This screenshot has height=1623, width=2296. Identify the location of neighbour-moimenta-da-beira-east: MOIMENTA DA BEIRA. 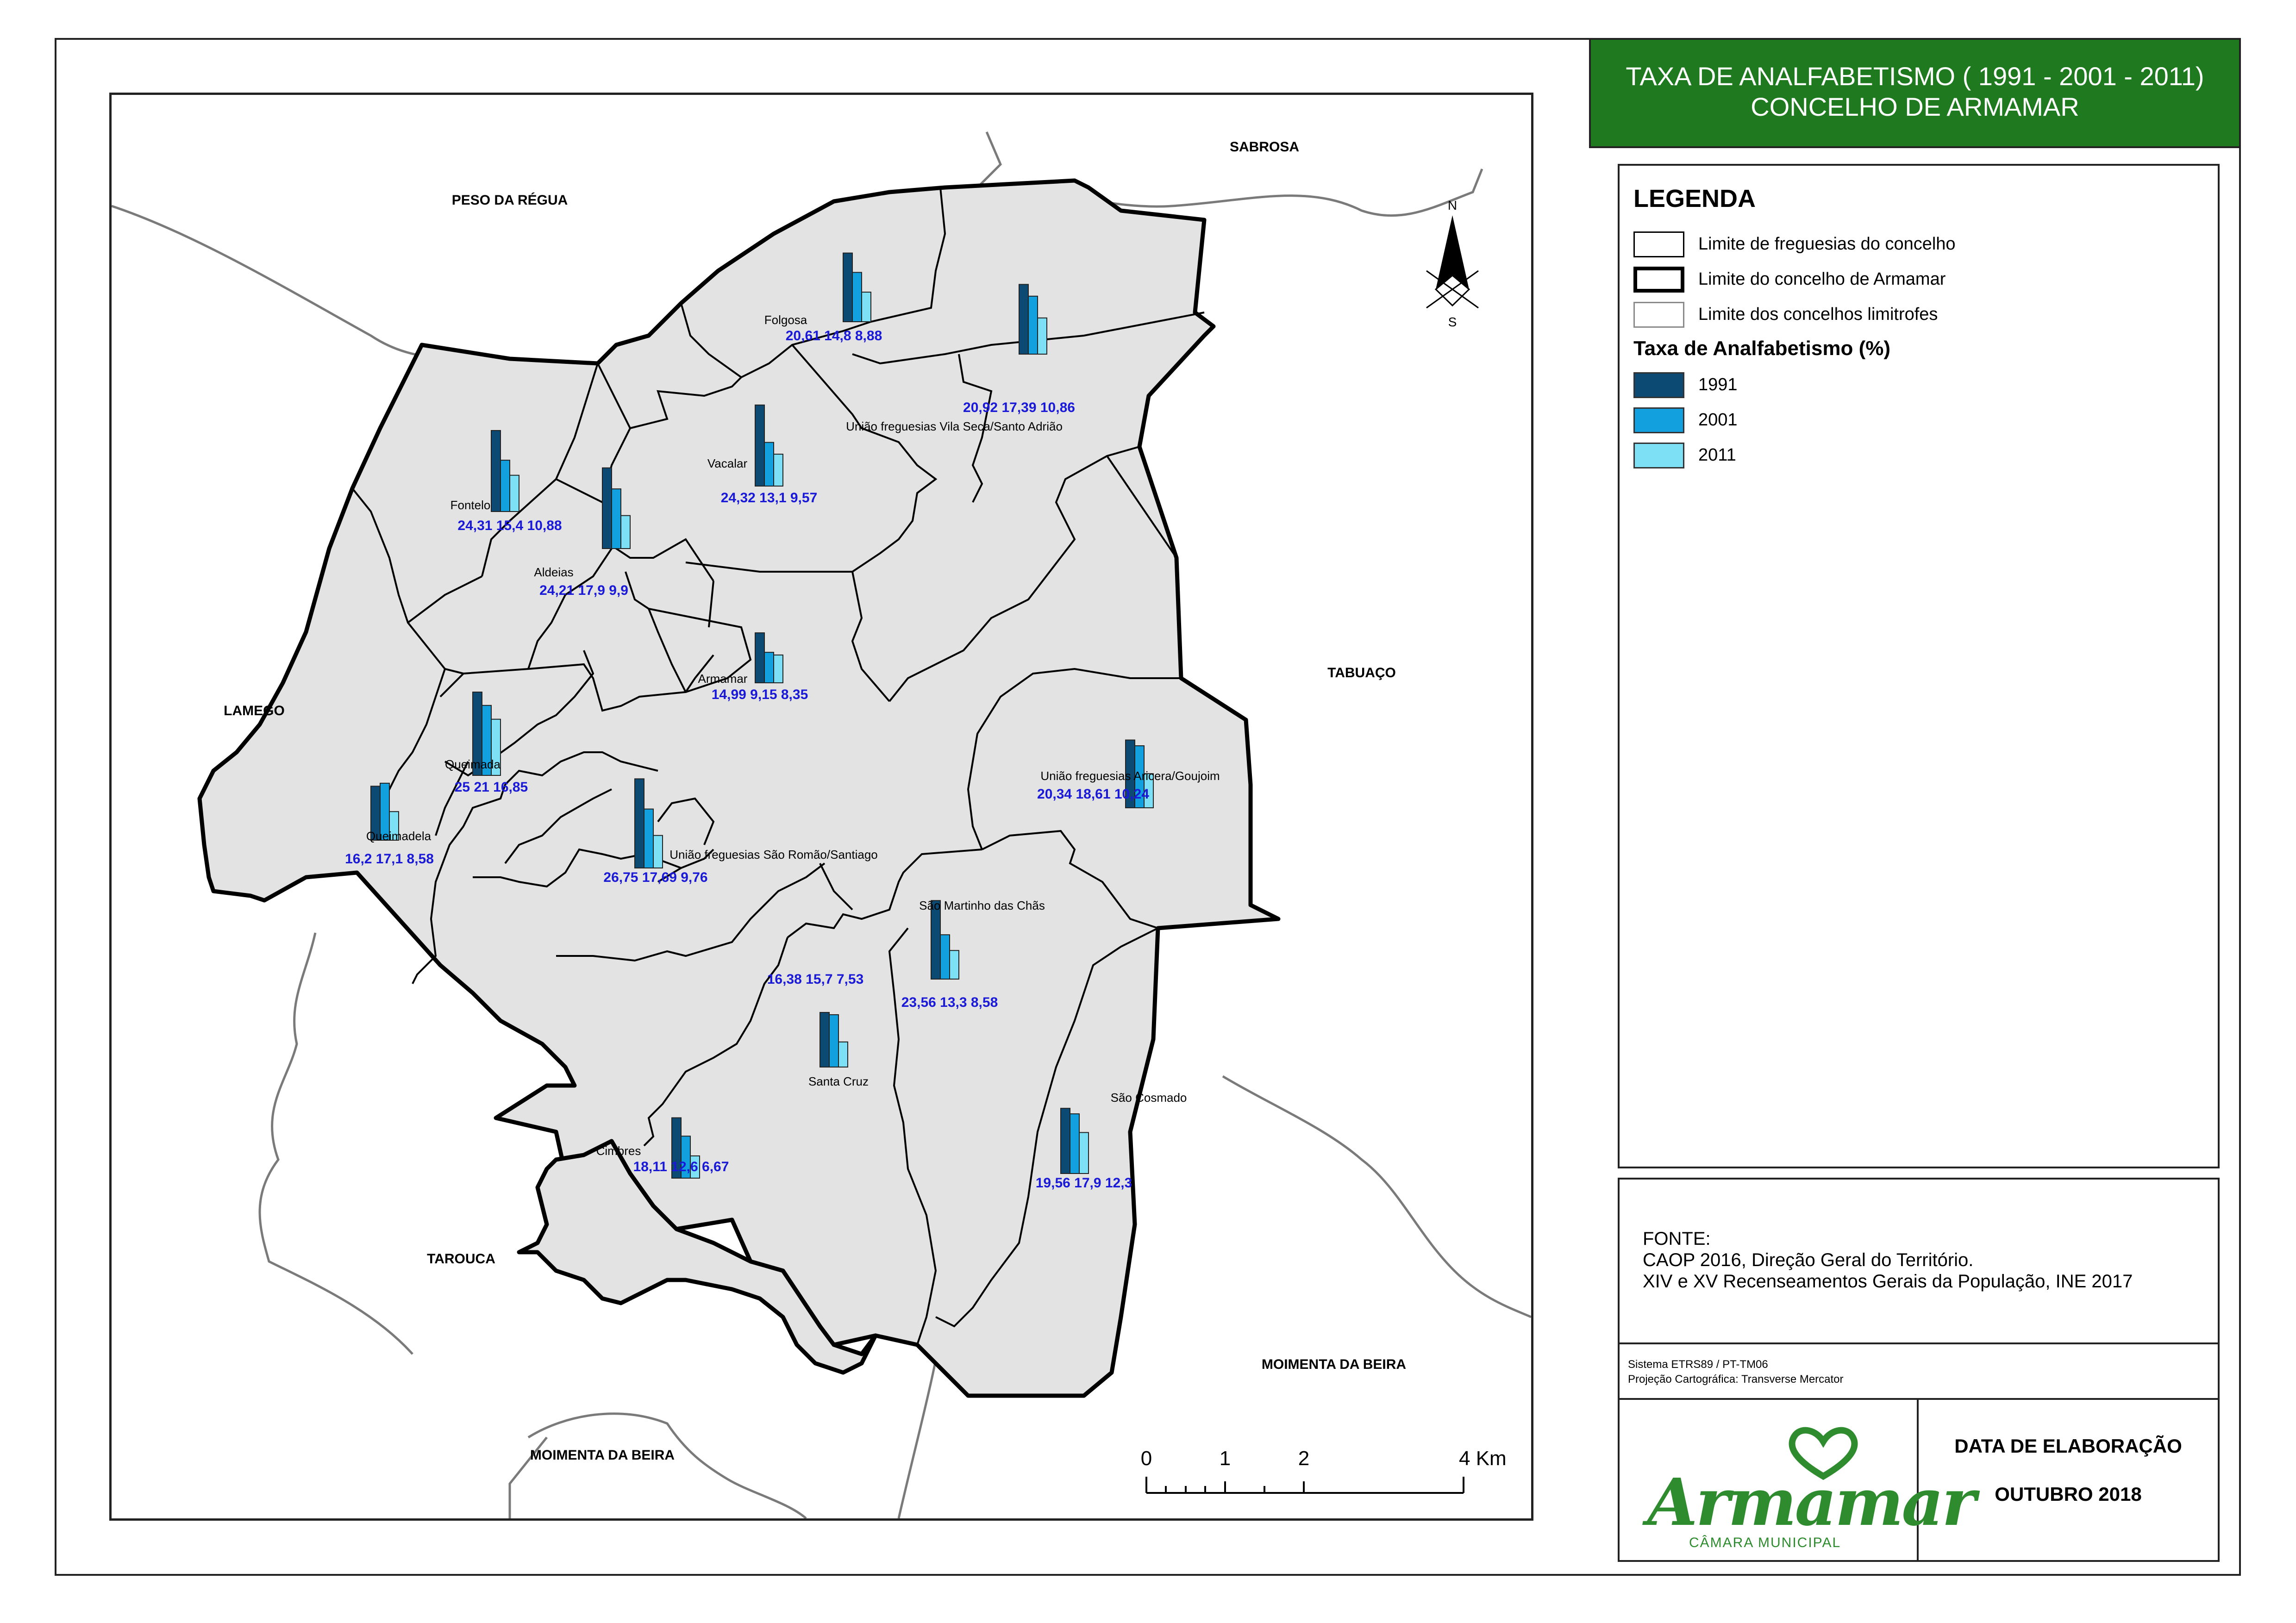
(1334, 1365).